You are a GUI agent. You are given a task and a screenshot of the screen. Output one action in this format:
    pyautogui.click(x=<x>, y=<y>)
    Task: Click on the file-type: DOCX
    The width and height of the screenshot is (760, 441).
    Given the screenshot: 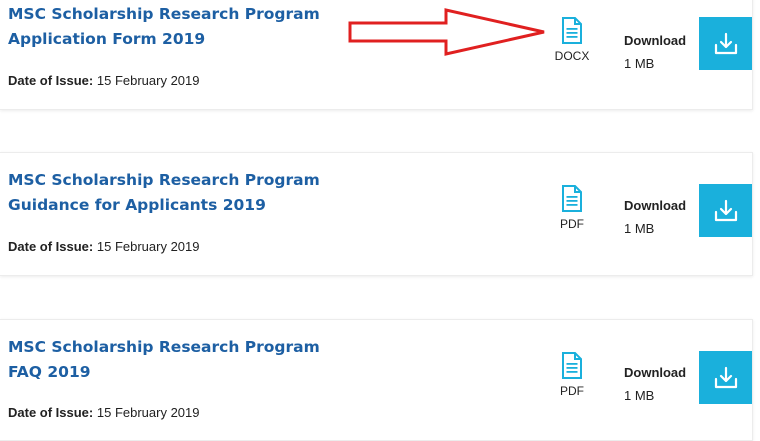 What is the action you would take?
    pyautogui.click(x=572, y=40)
    